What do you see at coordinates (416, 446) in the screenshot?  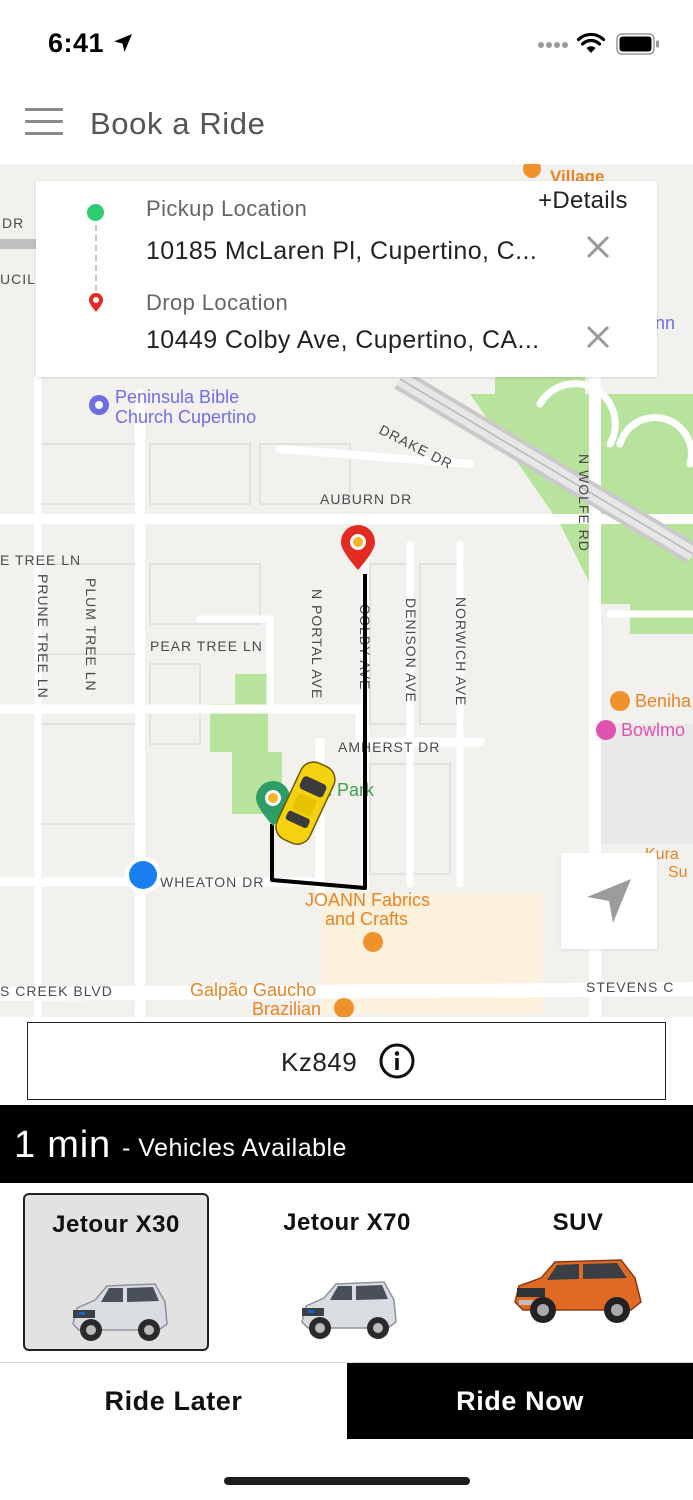 I see `map-label-drake: DRAKE DR` at bounding box center [416, 446].